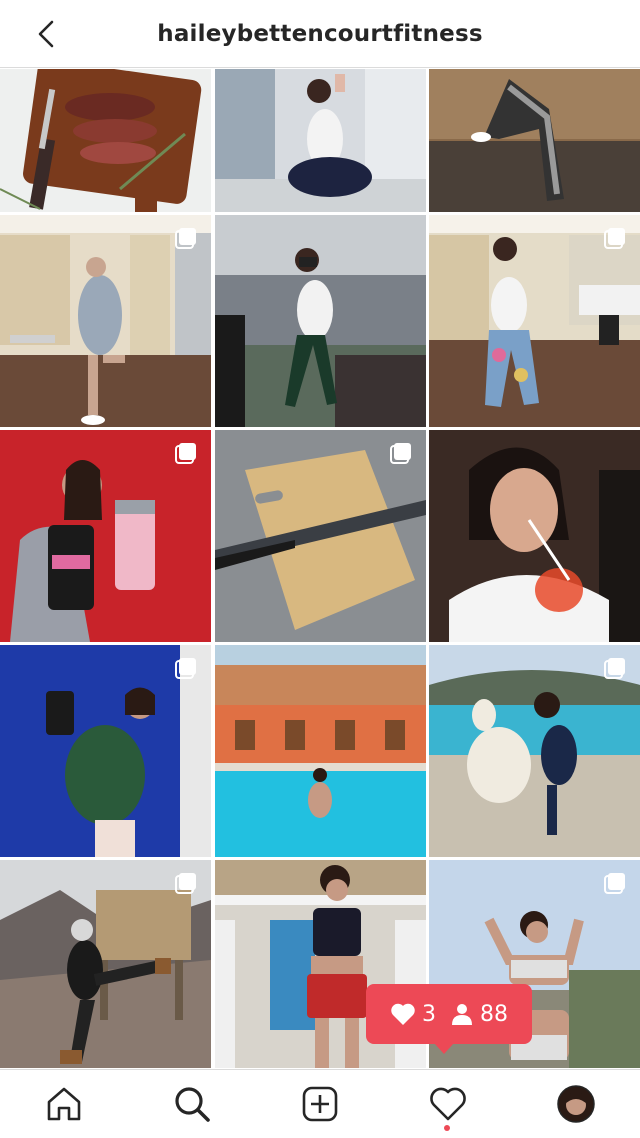 This screenshot has width=640, height=1138. I want to click on person-icon, so click(462, 1014).